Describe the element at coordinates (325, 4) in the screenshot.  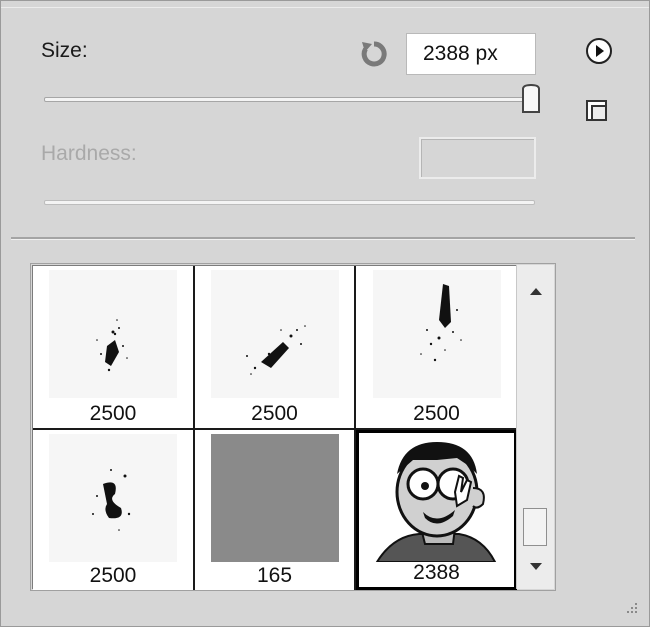
I see `panel-top-edge` at that location.